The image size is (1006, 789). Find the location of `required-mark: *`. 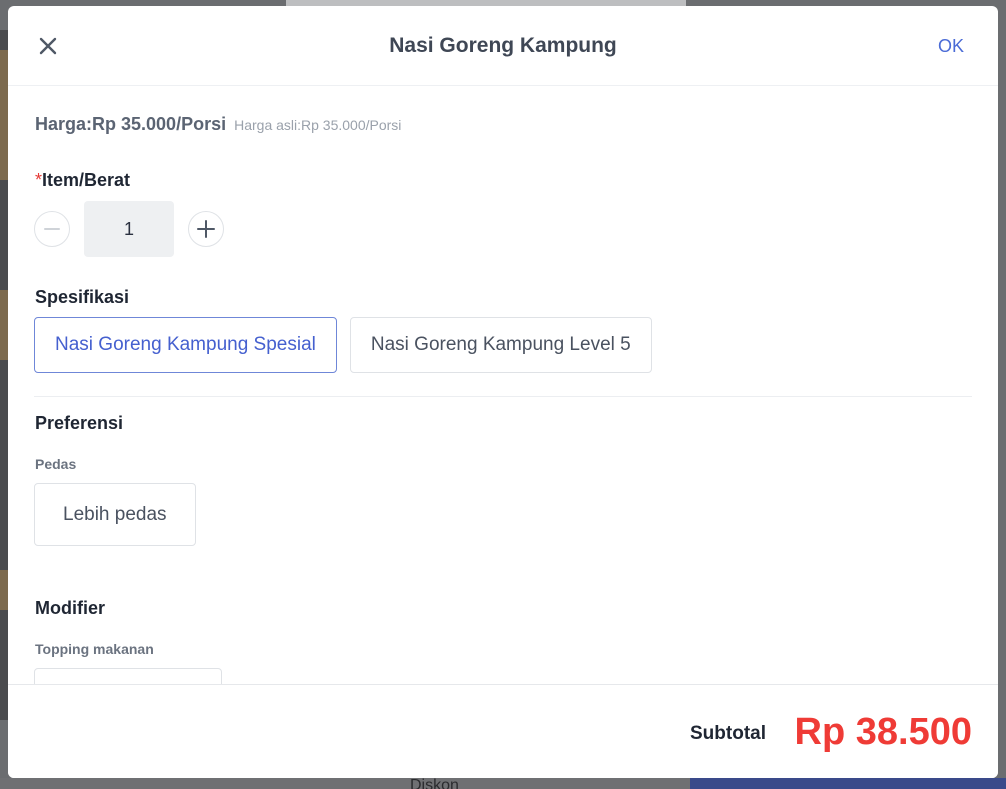

required-mark: * is located at coordinates (39, 180).